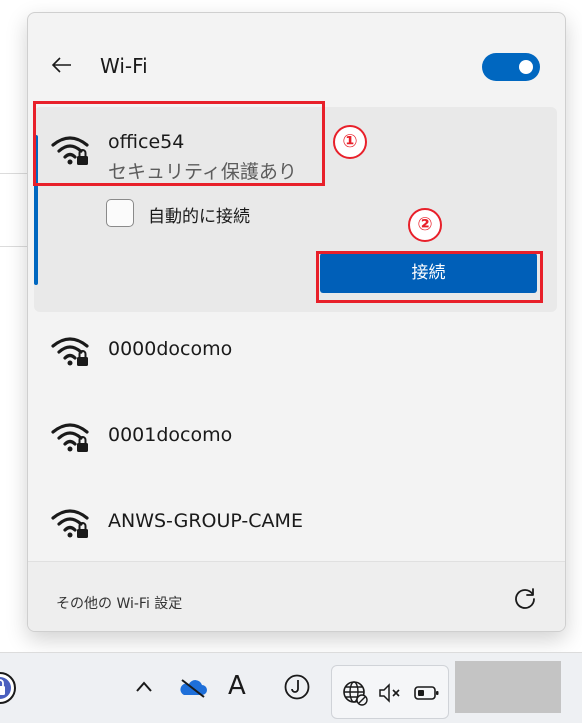 The image size is (582, 723). I want to click on security-app-icon, so click(10, 688).